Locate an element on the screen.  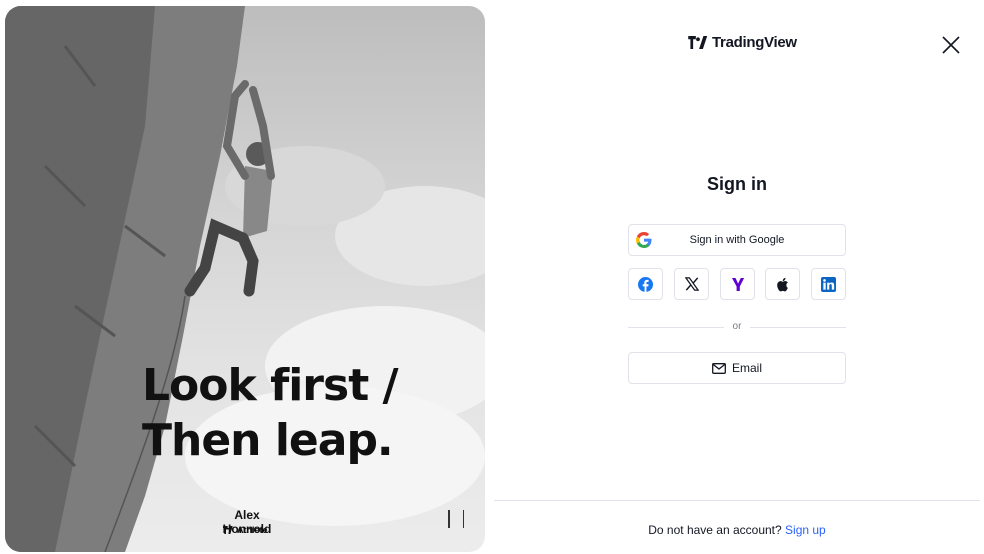
google-icon is located at coordinates (644, 240).